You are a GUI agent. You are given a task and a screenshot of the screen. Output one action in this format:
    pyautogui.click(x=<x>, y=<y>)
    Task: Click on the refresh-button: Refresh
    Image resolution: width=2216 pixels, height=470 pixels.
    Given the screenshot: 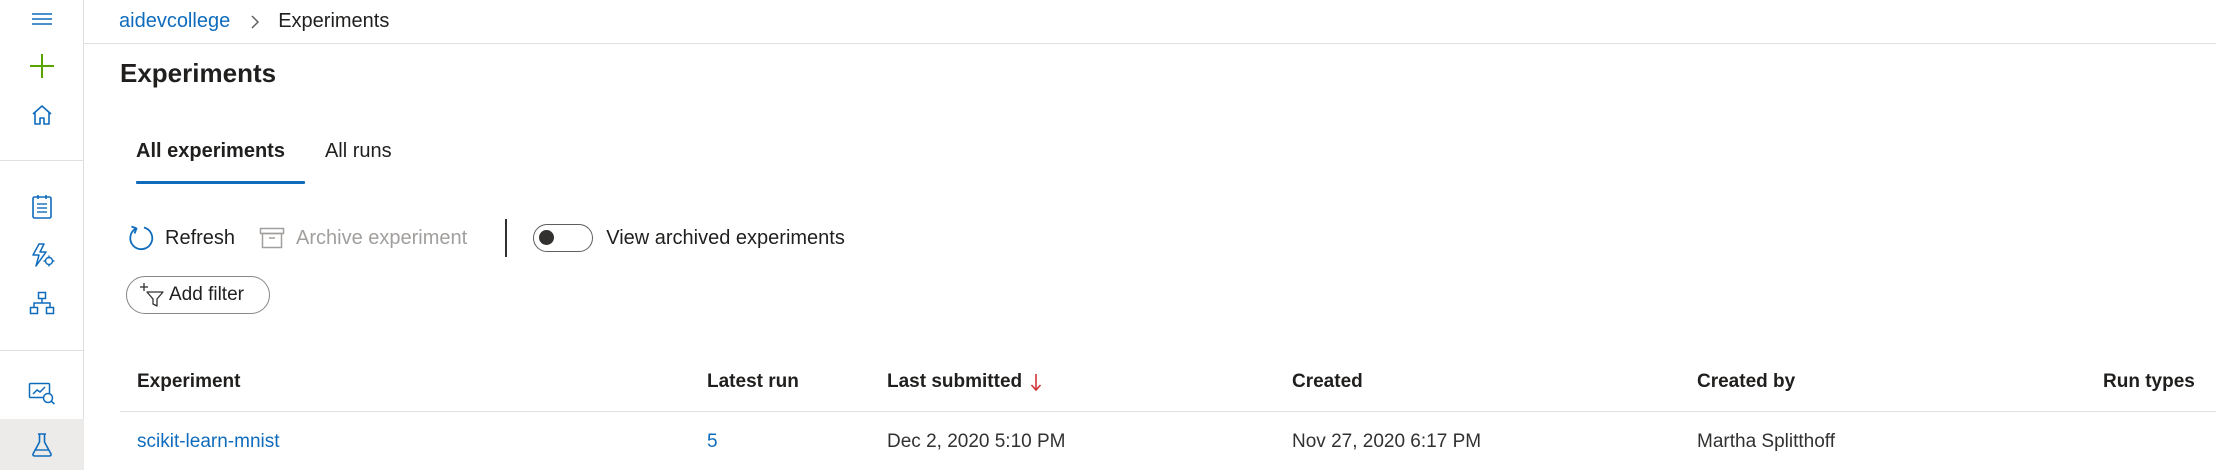 What is the action you would take?
    pyautogui.click(x=180, y=238)
    